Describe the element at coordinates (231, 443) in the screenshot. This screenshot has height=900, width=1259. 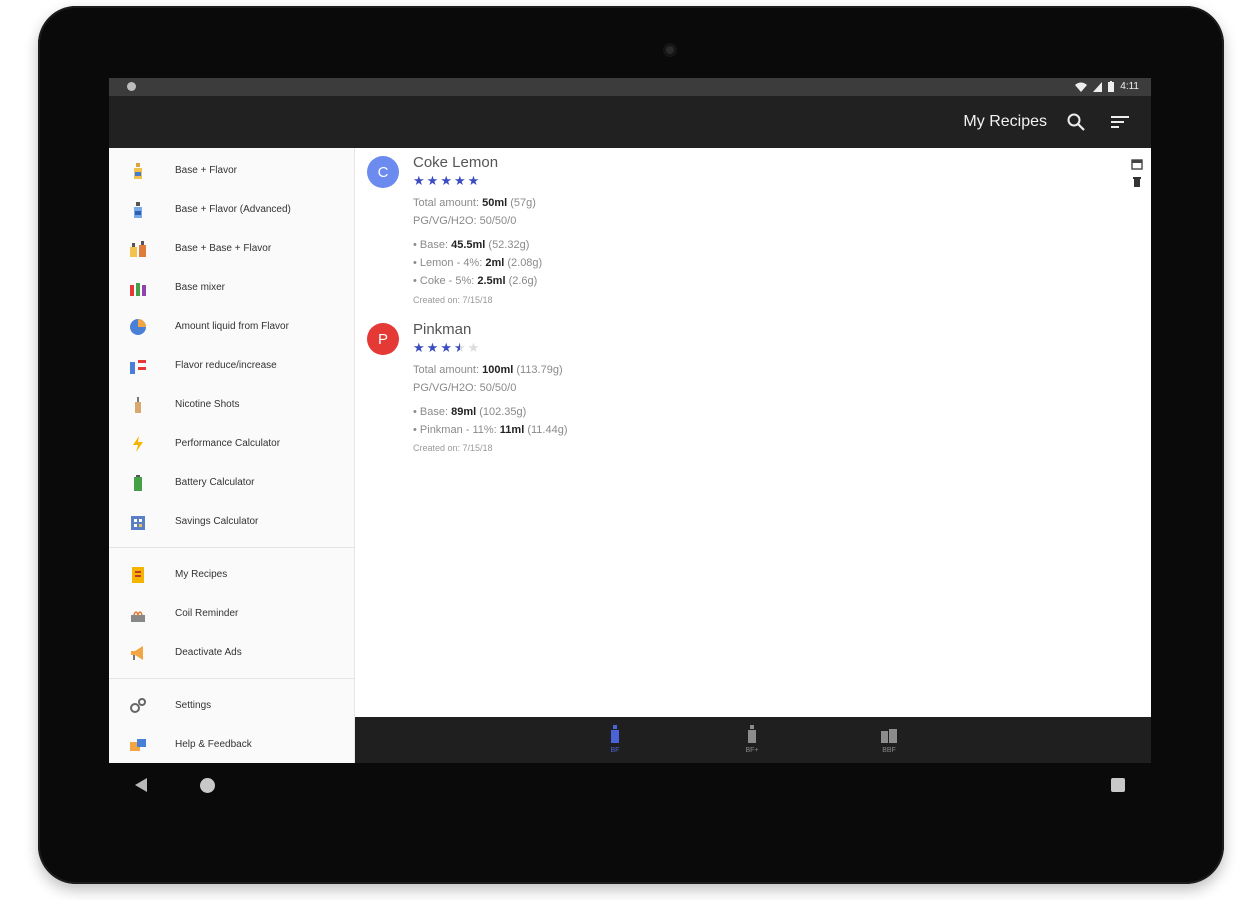
I see `drawer-item-performance-calculator: Performance Calculator` at that location.